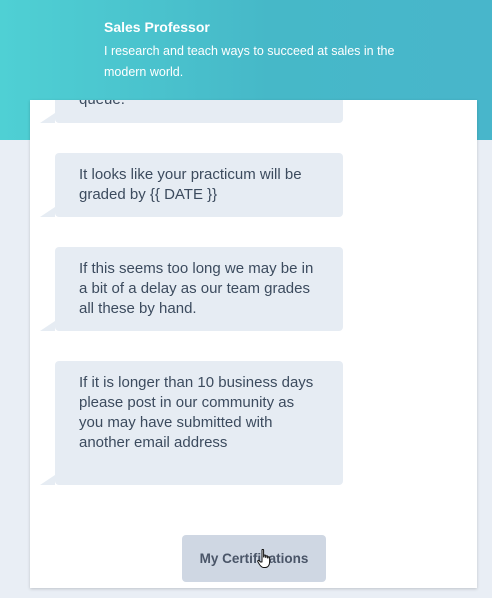 This screenshot has width=492, height=598. Describe the element at coordinates (157, 27) in the screenshot. I see `bot-name: Sales Professor` at that location.